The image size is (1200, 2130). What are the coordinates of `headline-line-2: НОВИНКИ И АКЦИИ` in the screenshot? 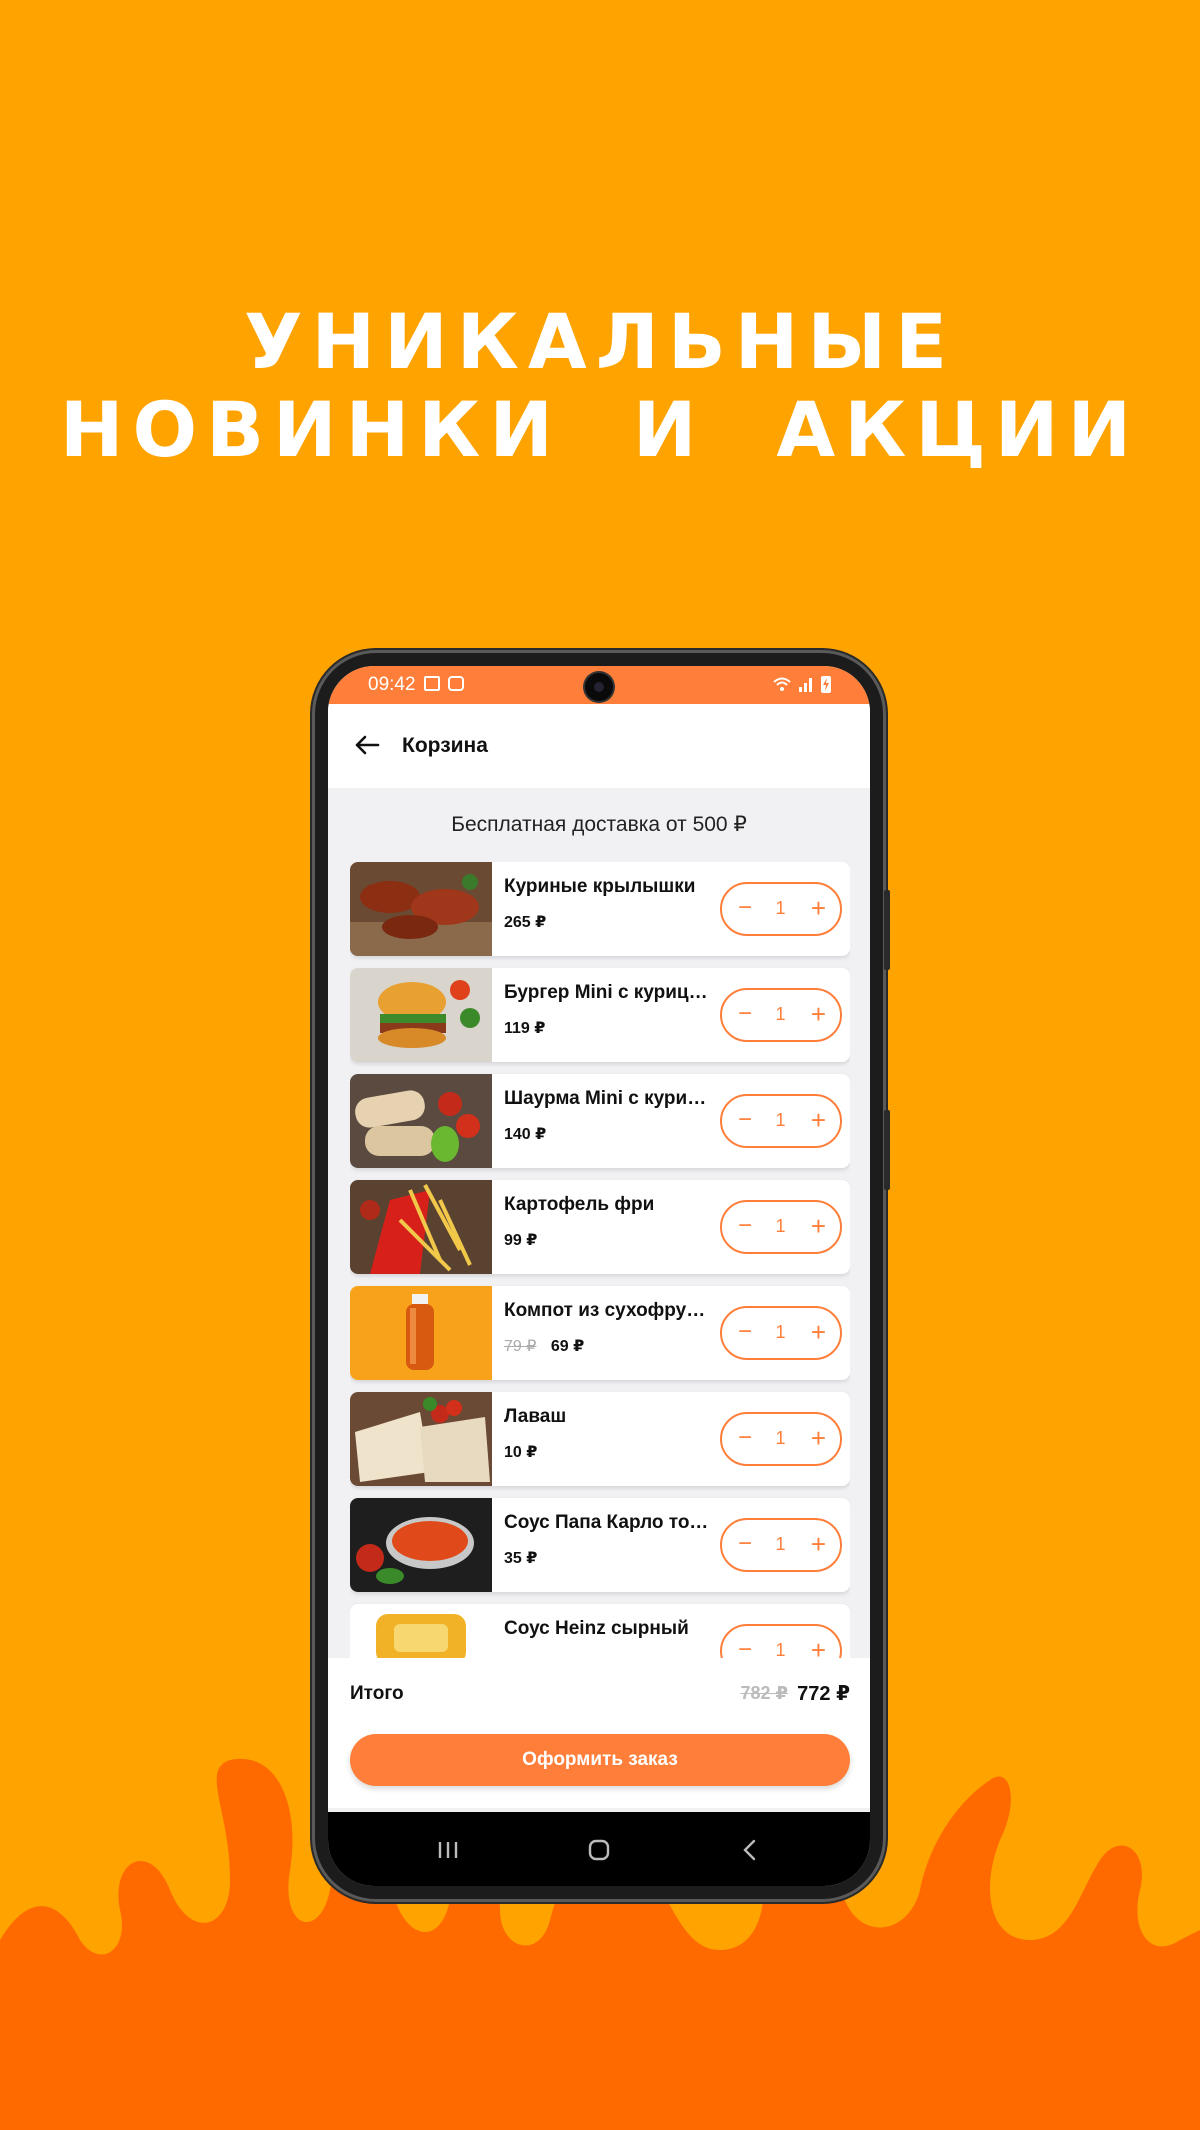 It's located at (600, 429).